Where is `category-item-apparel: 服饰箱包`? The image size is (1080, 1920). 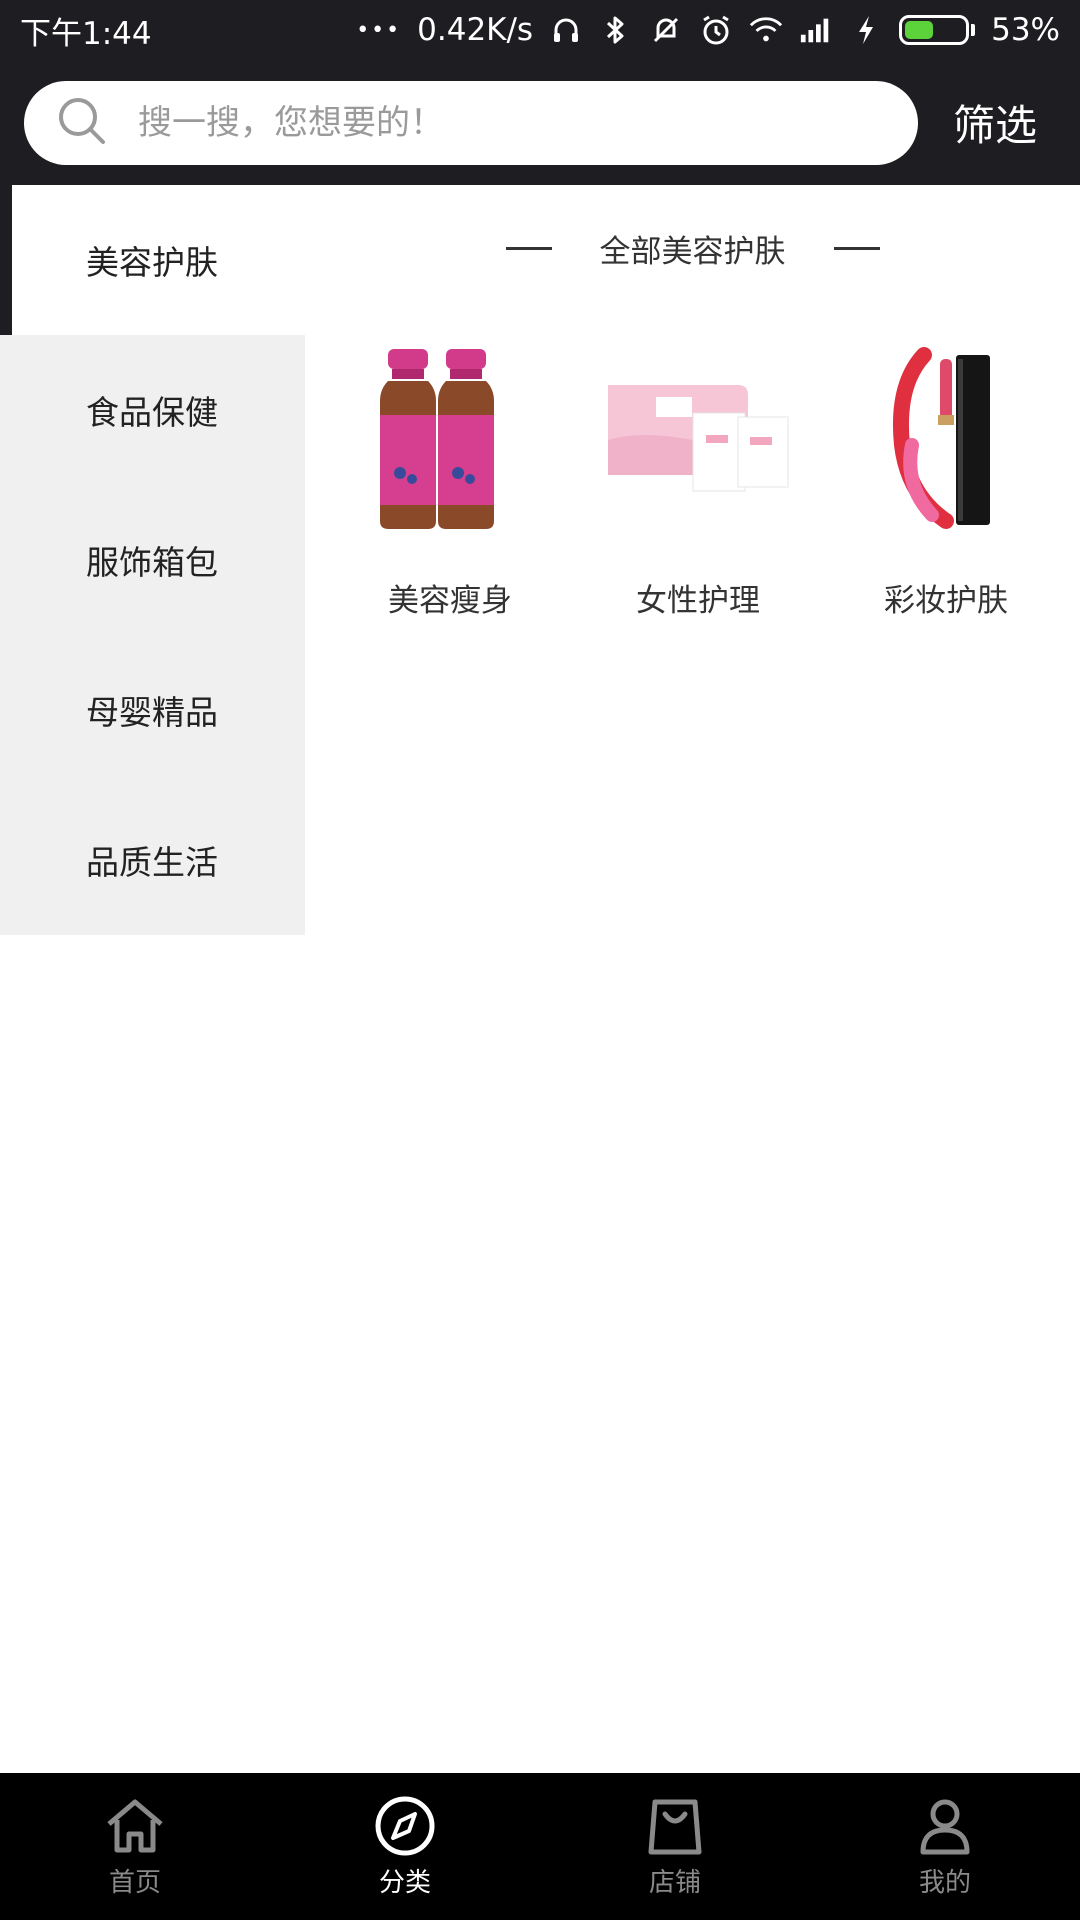 category-item-apparel: 服饰箱包 is located at coordinates (152, 560).